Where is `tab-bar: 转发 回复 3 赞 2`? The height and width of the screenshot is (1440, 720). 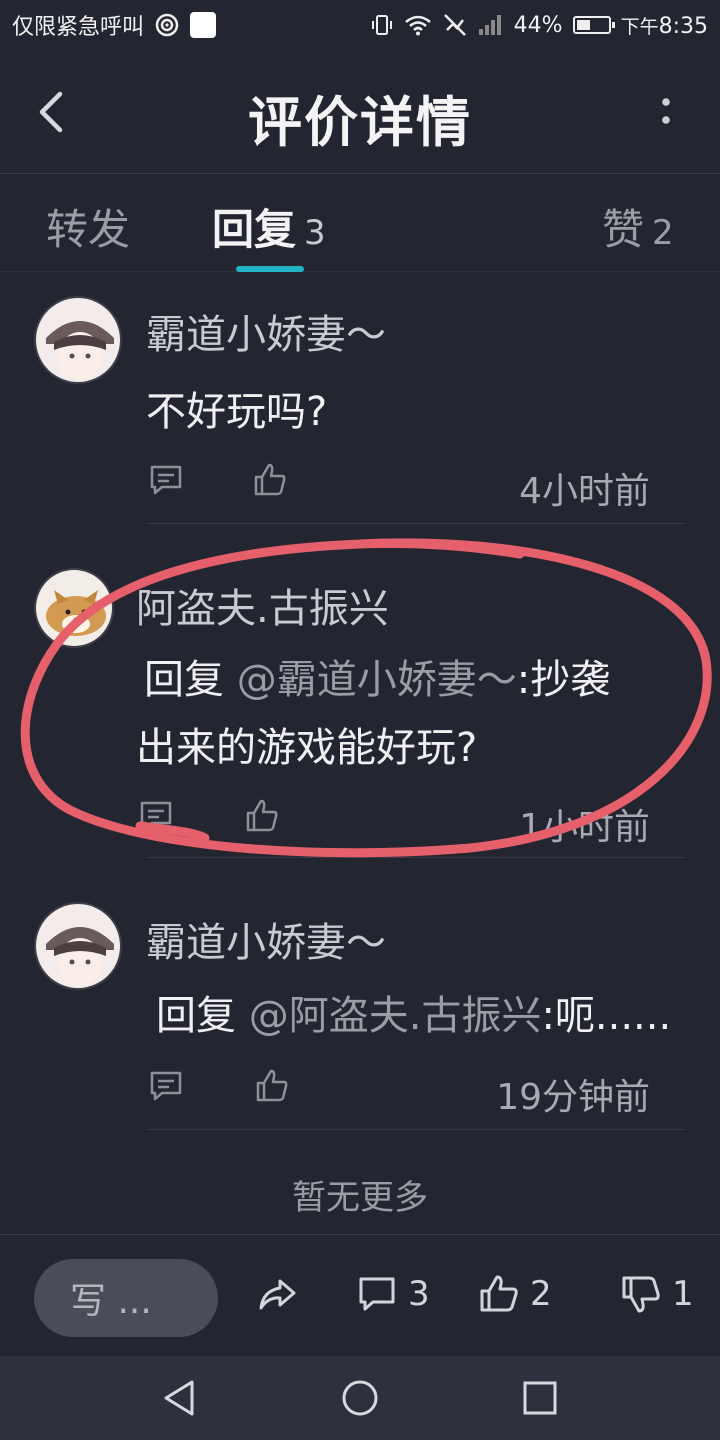
tab-bar: 转发 回复 3 赞 2 is located at coordinates (360, 223).